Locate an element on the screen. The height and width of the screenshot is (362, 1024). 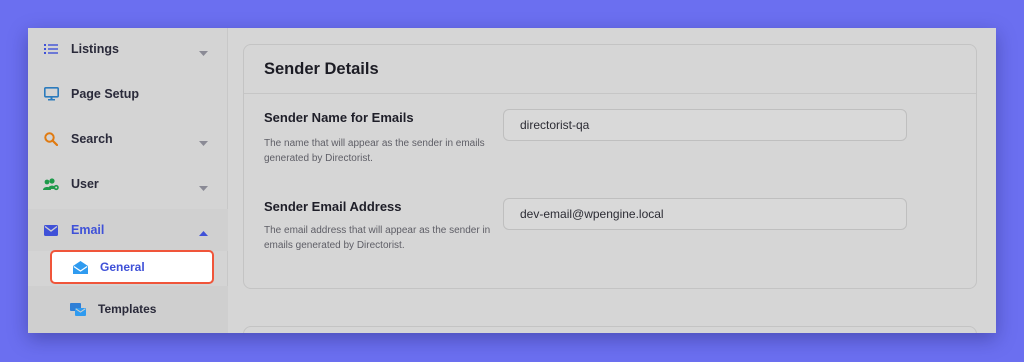
sidebar-item-user: User is located at coordinates (128, 184).